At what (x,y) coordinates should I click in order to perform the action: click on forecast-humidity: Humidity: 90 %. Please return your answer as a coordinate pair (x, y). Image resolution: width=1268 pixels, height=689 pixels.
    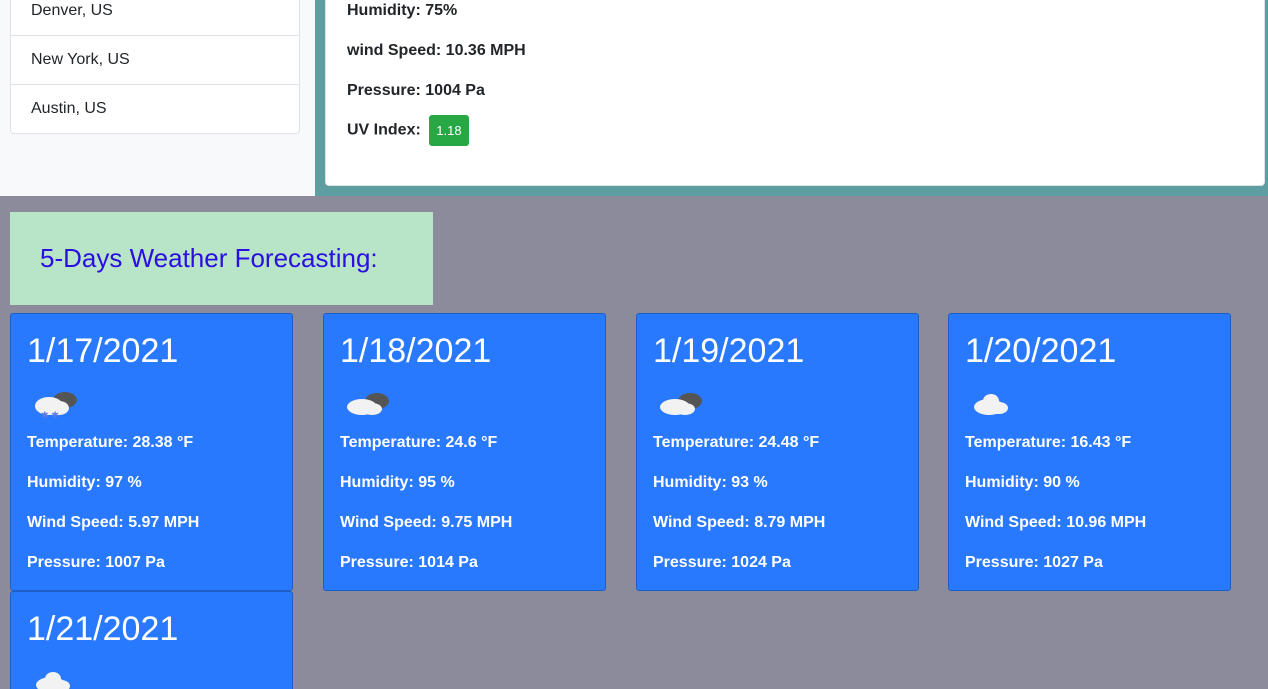
    Looking at the image, I should click on (1022, 482).